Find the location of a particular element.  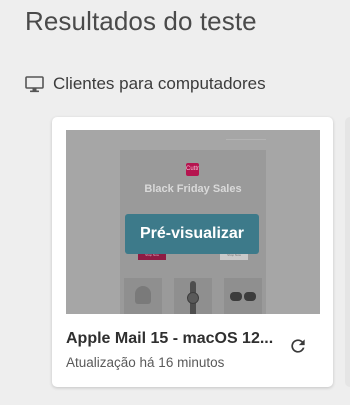

next-client-card-peek is located at coordinates (347, 252).